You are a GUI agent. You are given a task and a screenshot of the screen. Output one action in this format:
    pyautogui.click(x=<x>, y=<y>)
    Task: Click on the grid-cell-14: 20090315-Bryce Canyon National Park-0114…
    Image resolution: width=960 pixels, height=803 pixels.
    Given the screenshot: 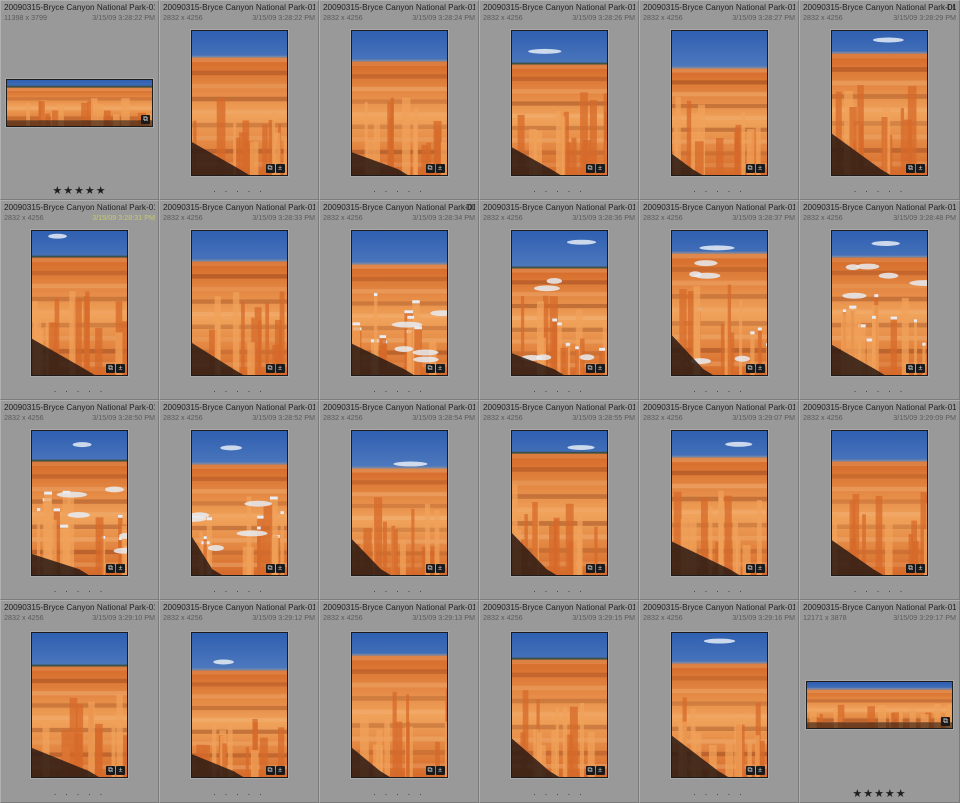 What is the action you would take?
    pyautogui.click(x=239, y=500)
    